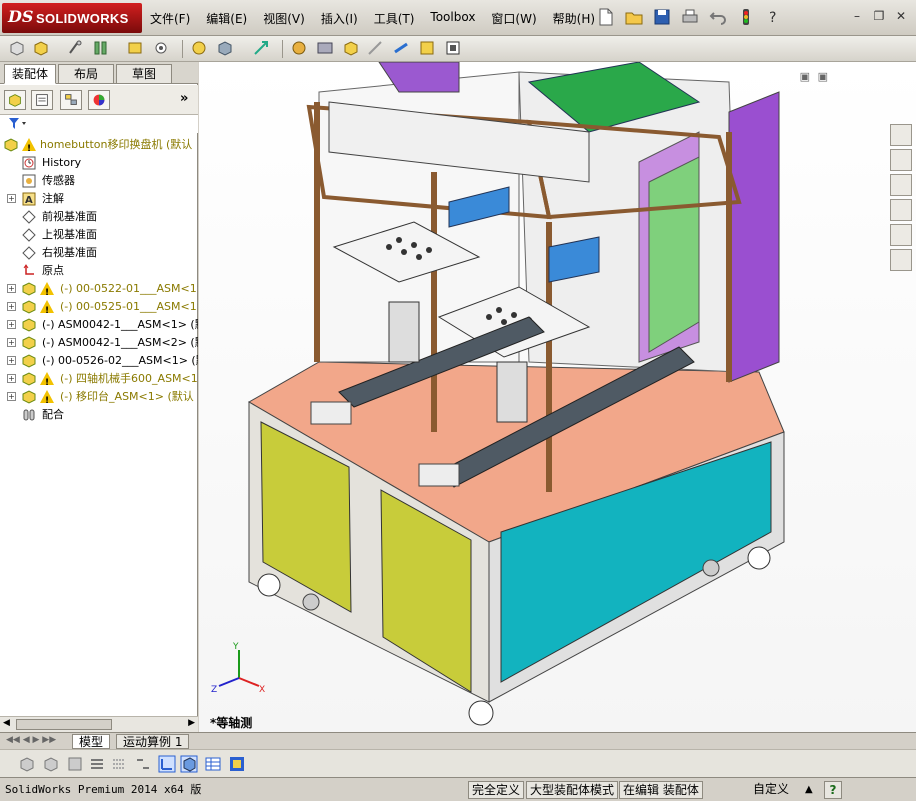 The height and width of the screenshot is (801, 916). I want to click on split-view-icon: ▣, so click(805, 76).